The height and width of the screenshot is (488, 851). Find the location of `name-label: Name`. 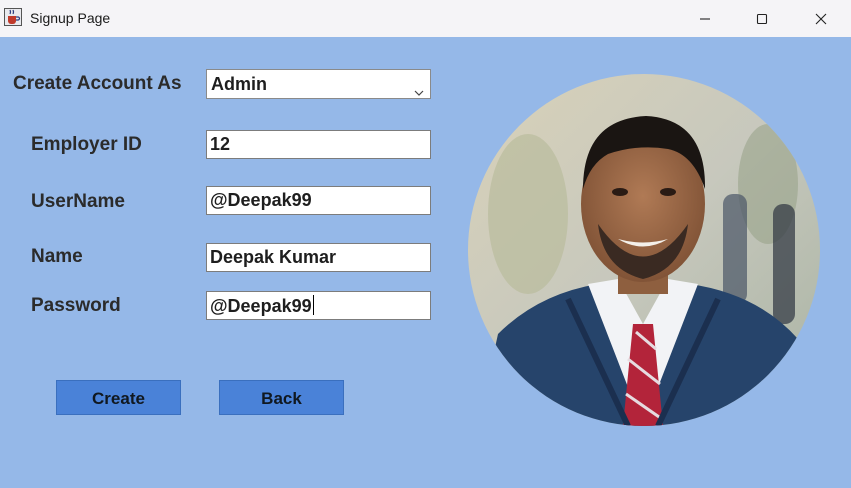

name-label: Name is located at coordinates (57, 256).